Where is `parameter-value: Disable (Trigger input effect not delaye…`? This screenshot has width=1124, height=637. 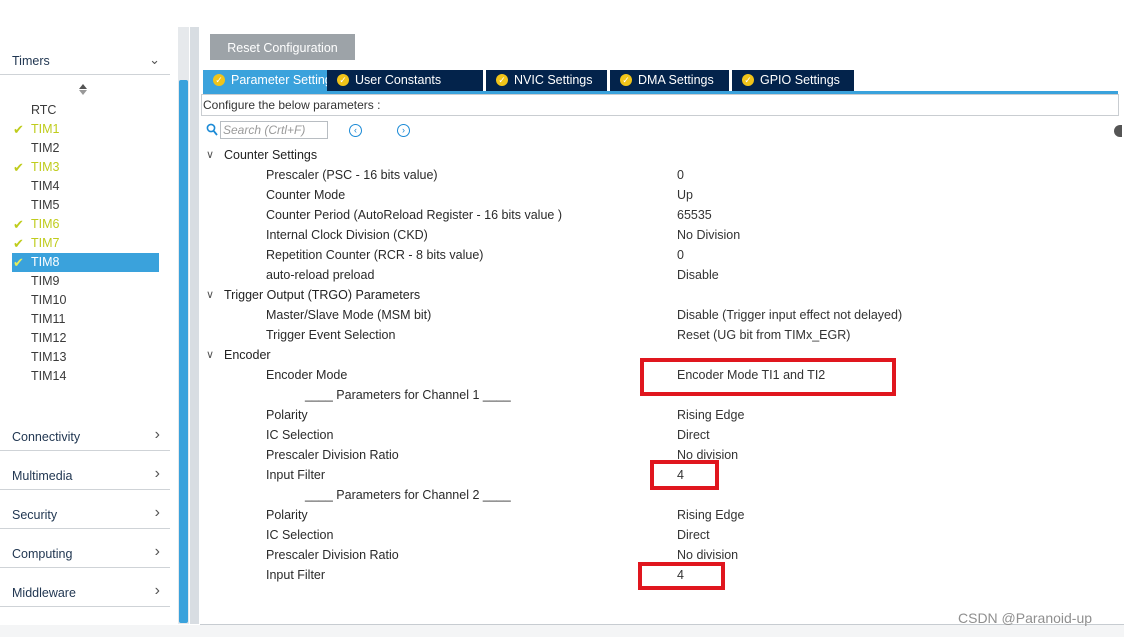
parameter-value: Disable (Trigger input effect not delaye… is located at coordinates (789, 315).